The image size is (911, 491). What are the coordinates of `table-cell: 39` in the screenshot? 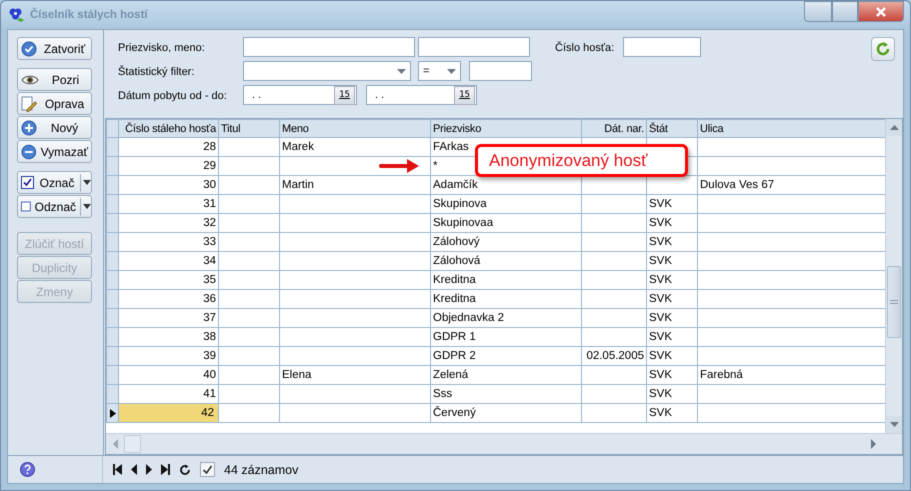 It's located at (209, 356).